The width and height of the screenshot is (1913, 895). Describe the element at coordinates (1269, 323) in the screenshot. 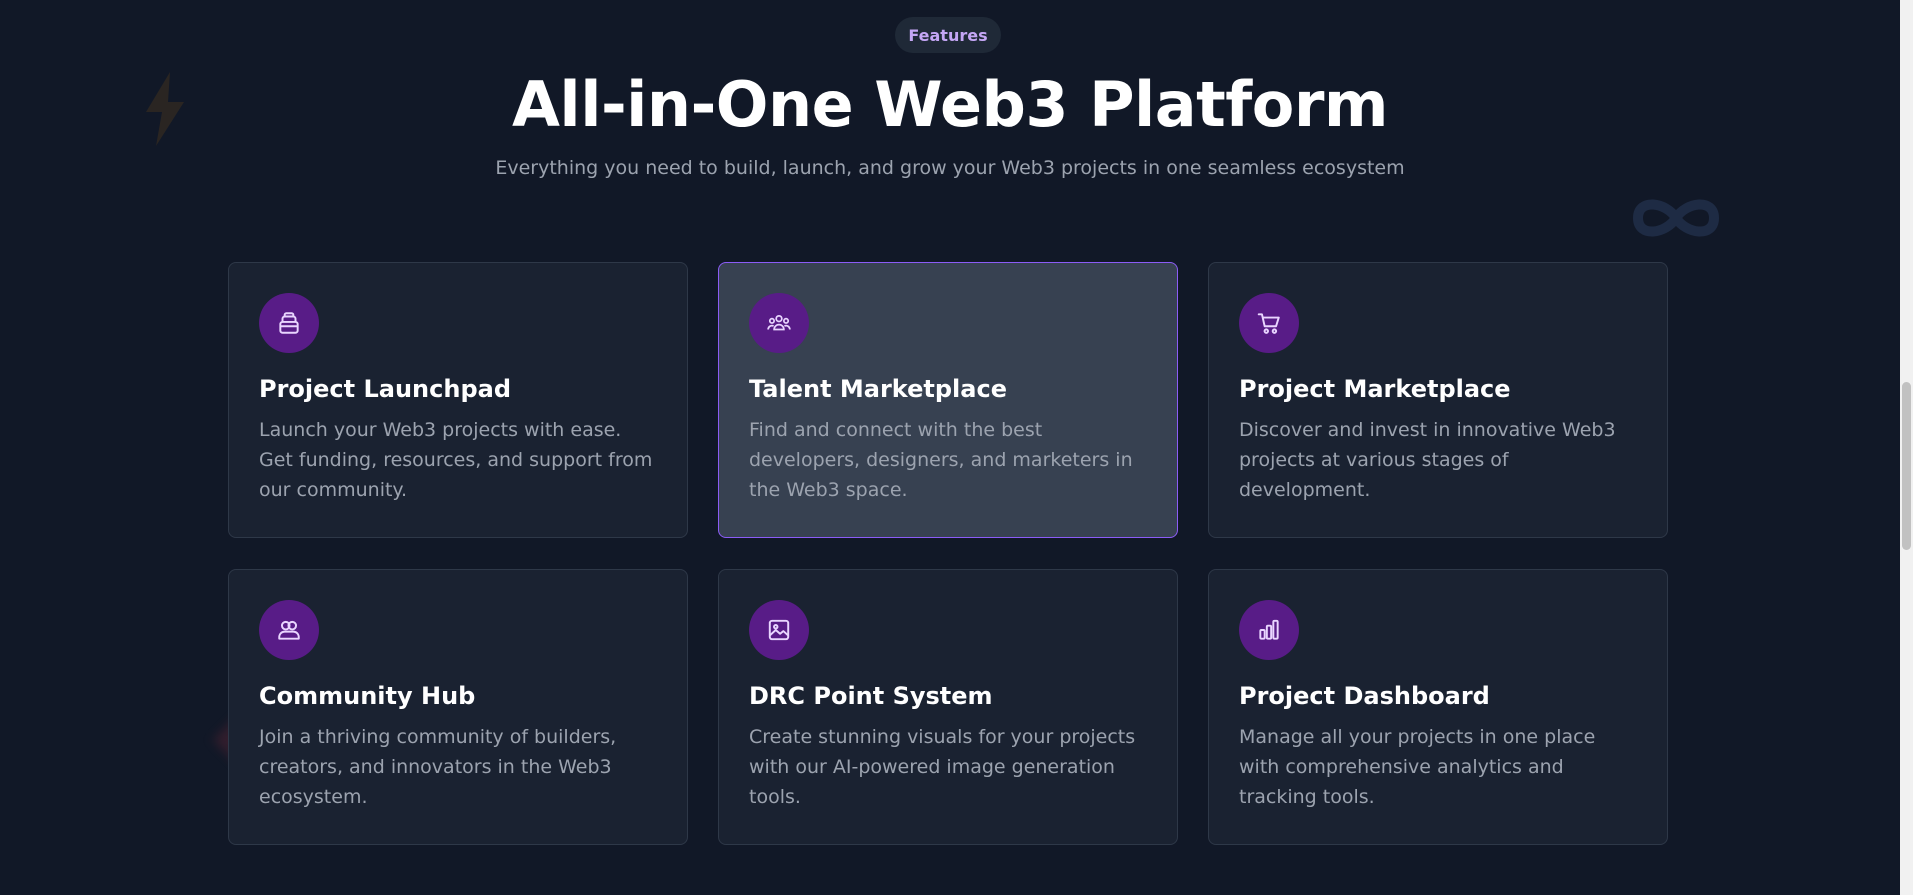

I see `cart-icon` at that location.